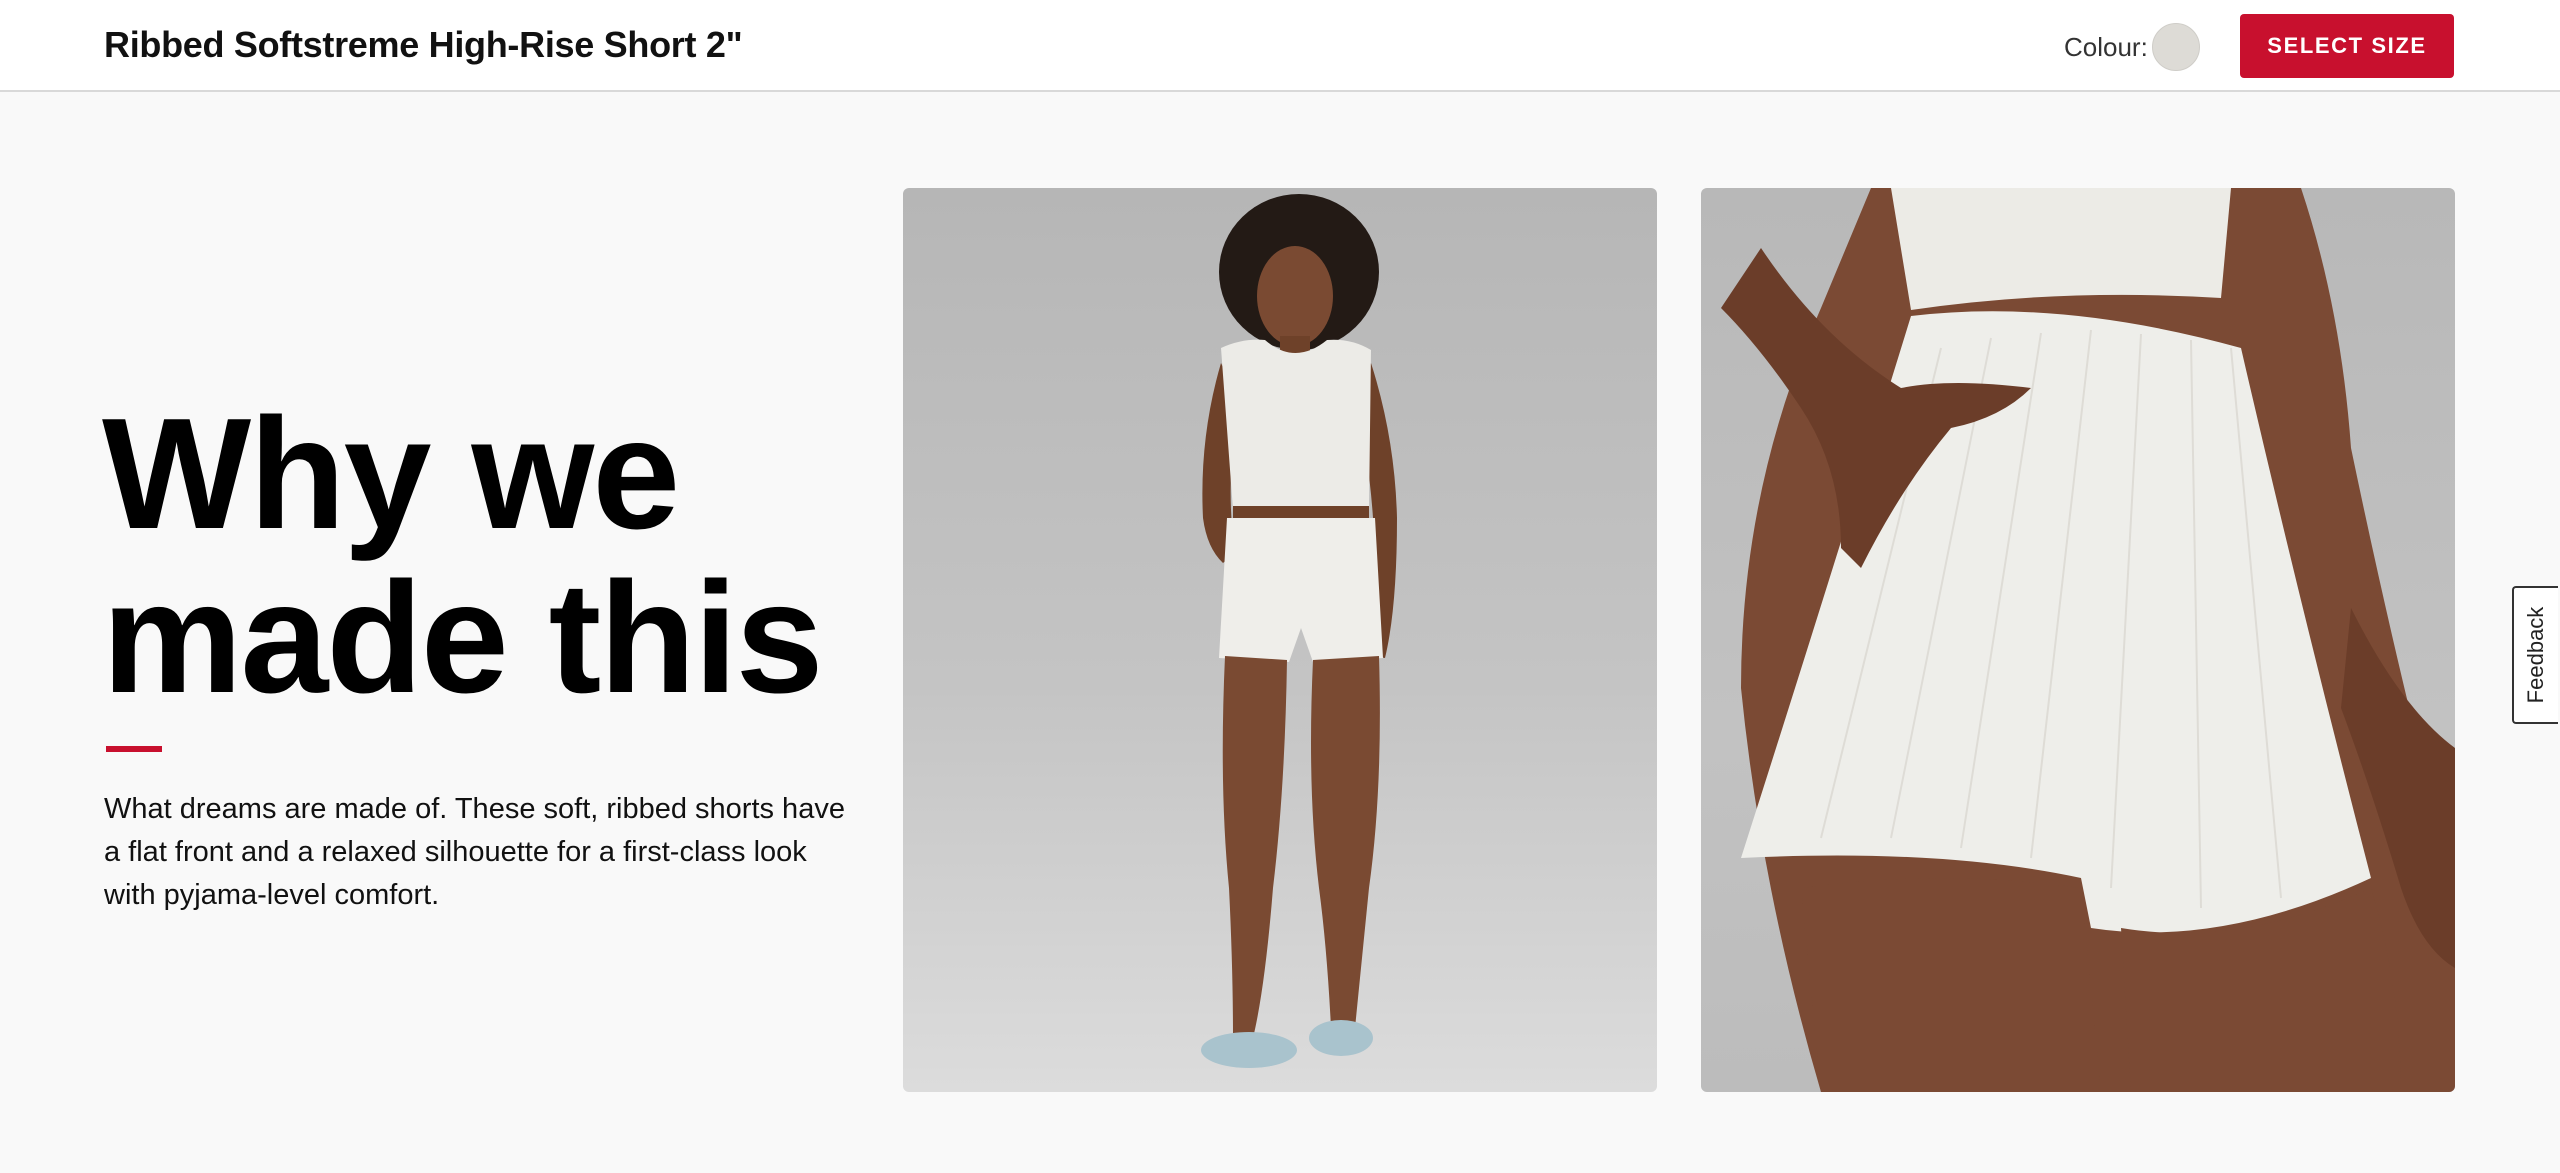 This screenshot has height=1173, width=2560. What do you see at coordinates (423, 44) in the screenshot?
I see `product-title: Ribbed Softstreme High-Rise Short 2"` at bounding box center [423, 44].